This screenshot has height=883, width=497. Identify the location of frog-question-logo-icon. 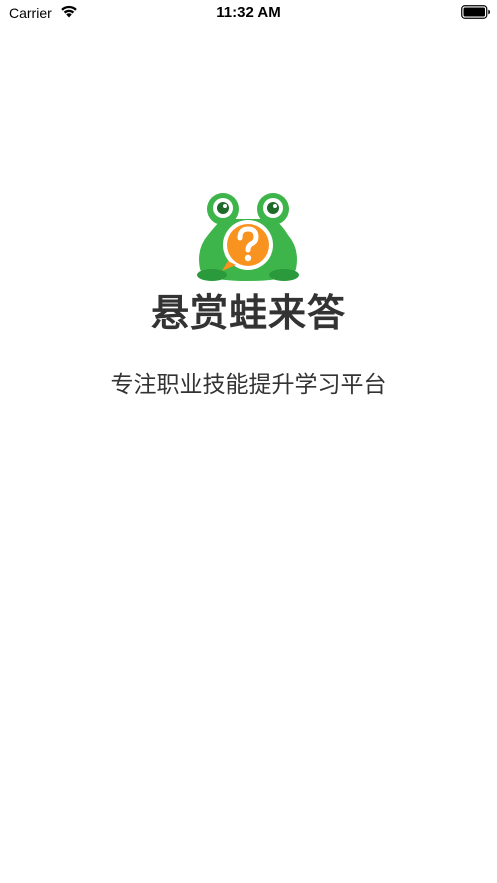
(248, 237).